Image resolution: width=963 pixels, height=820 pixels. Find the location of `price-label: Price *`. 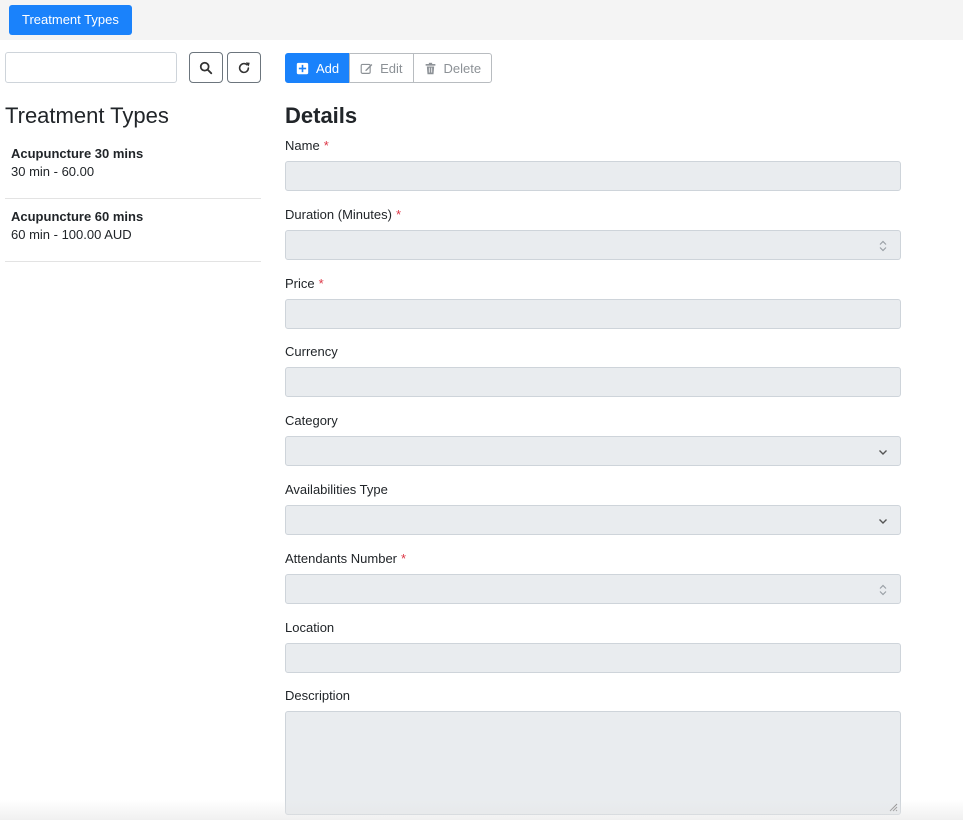

price-label: Price * is located at coordinates (304, 283).